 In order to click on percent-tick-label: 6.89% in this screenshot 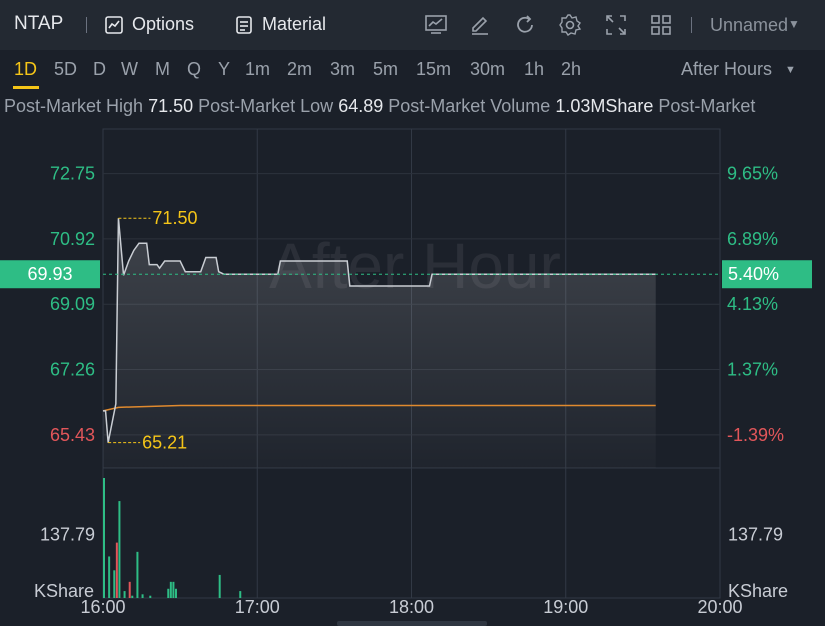, I will do `click(752, 239)`.